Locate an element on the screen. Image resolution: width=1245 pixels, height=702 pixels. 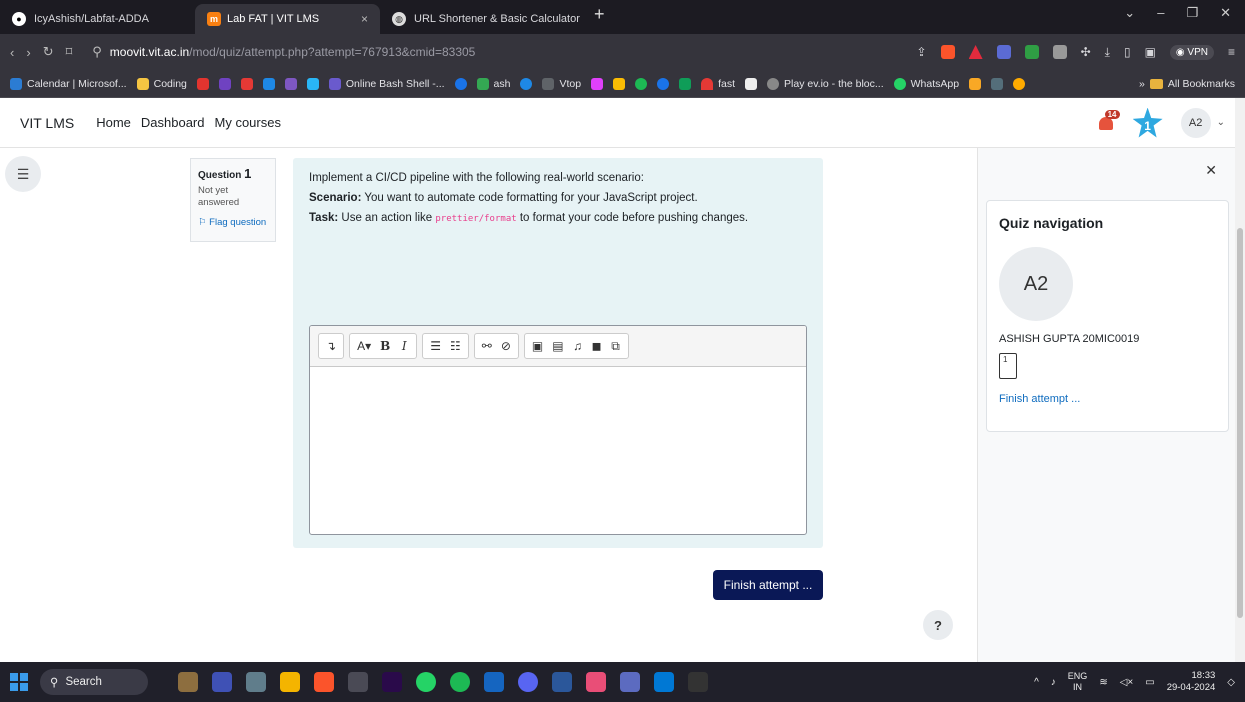
image-icon: ▣ is located at coordinates (537, 346).